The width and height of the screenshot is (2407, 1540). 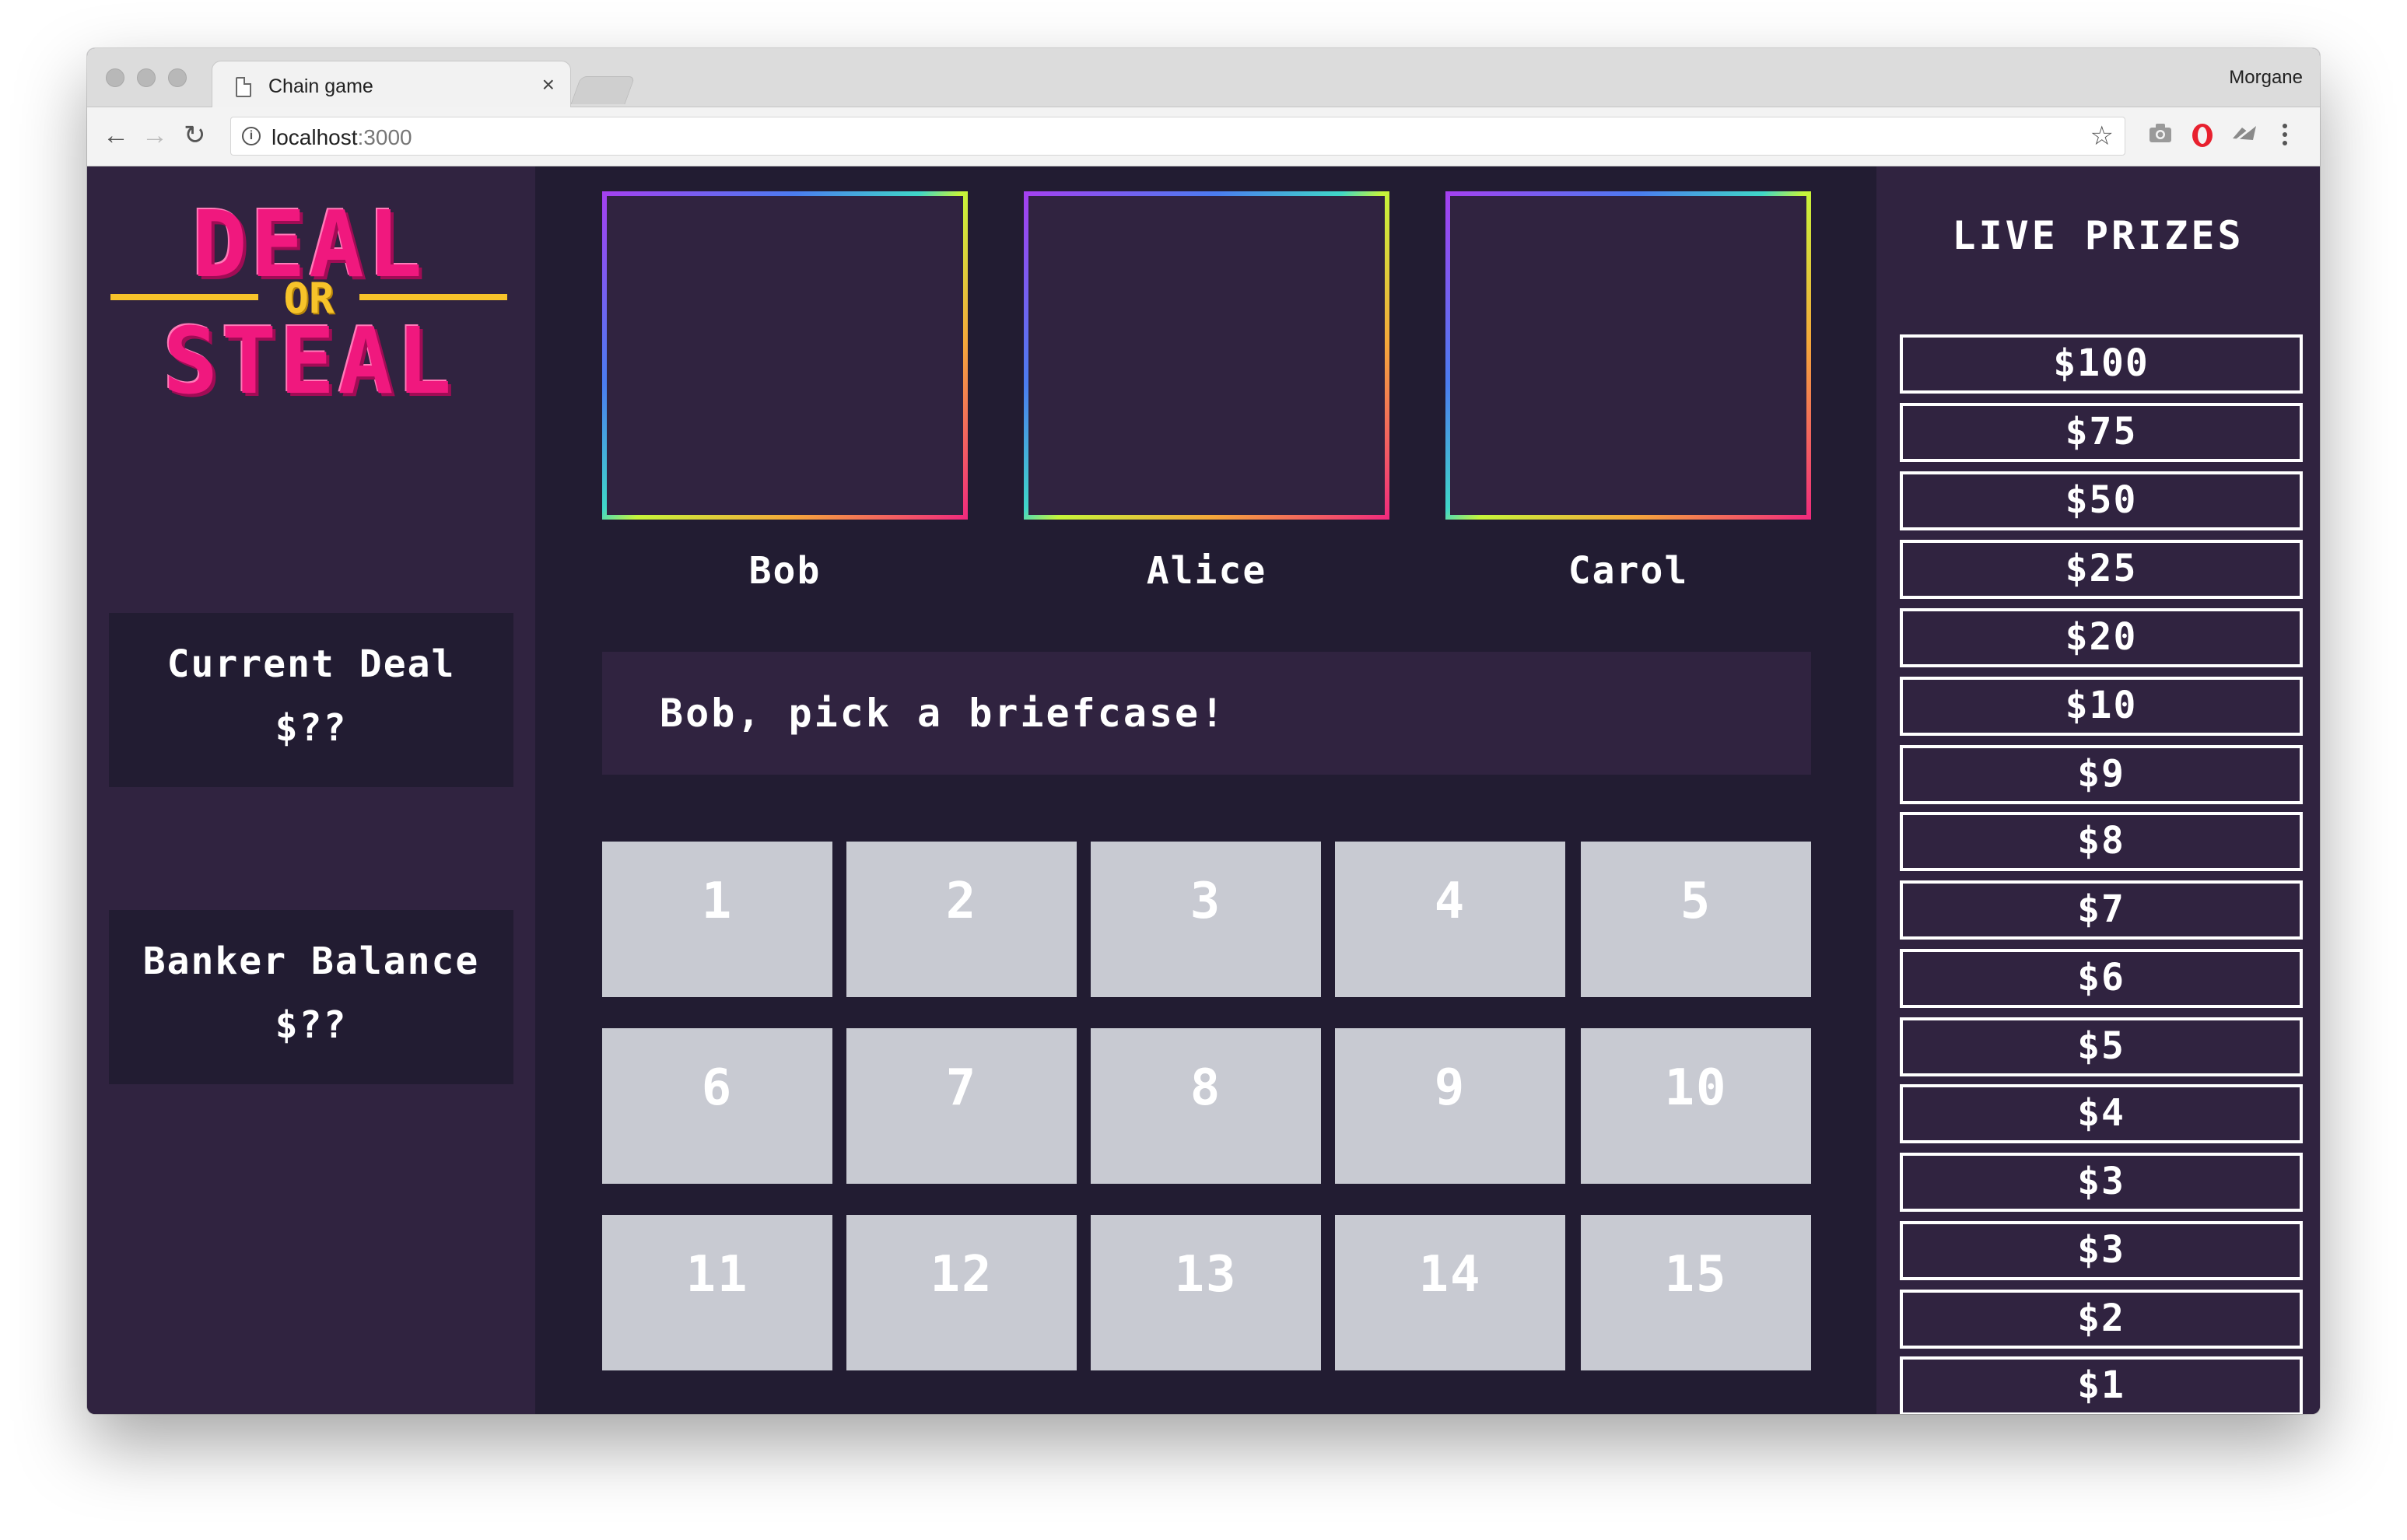 I want to click on deal-or-steal-logo: DEAL OR STEAL, so click(x=308, y=302).